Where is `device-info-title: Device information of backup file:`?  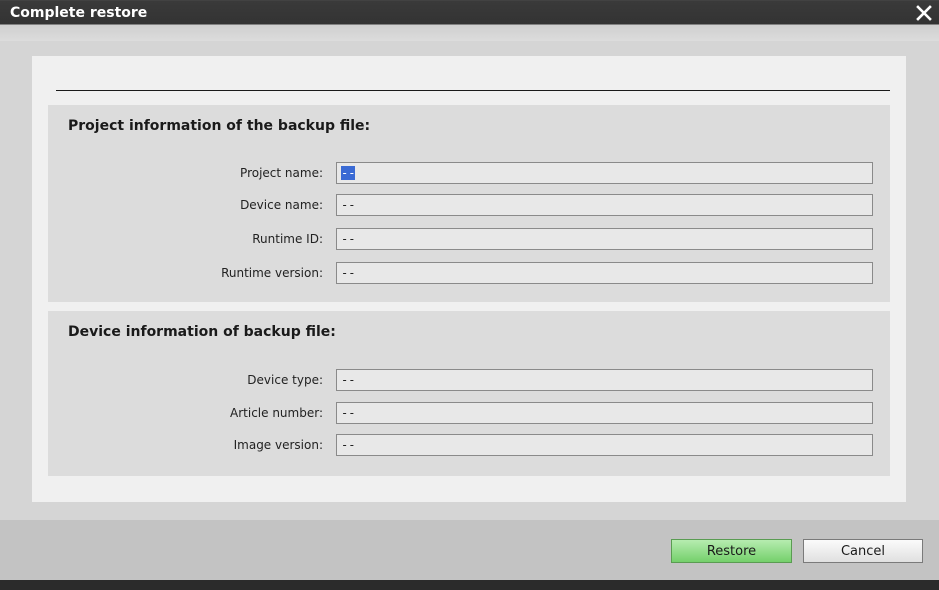
device-info-title: Device information of backup file: is located at coordinates (202, 332).